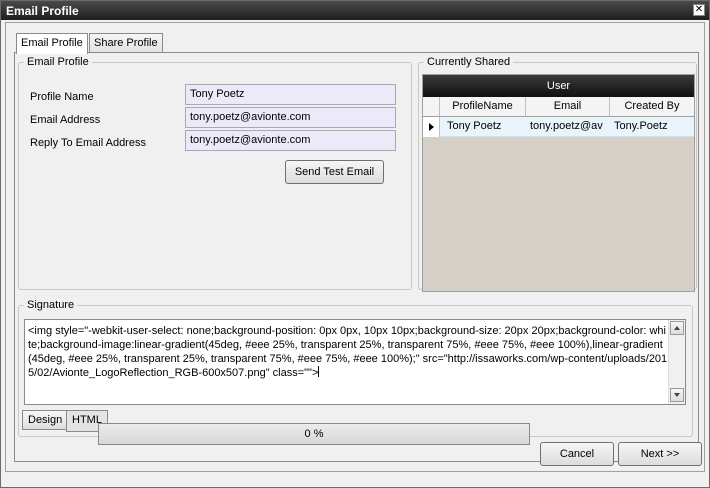  What do you see at coordinates (88, 143) in the screenshot?
I see `reply-to-label: Reply To Email Address` at bounding box center [88, 143].